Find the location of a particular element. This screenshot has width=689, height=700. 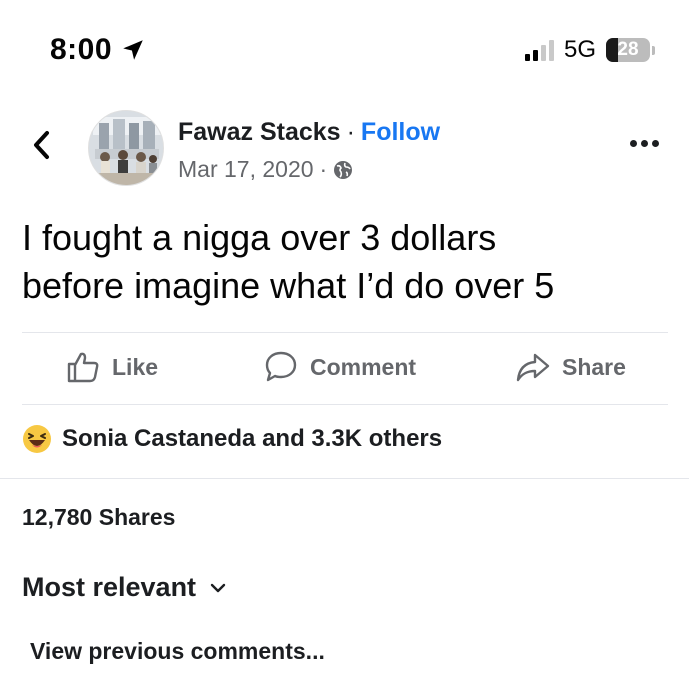

share-label: Share is located at coordinates (594, 366).